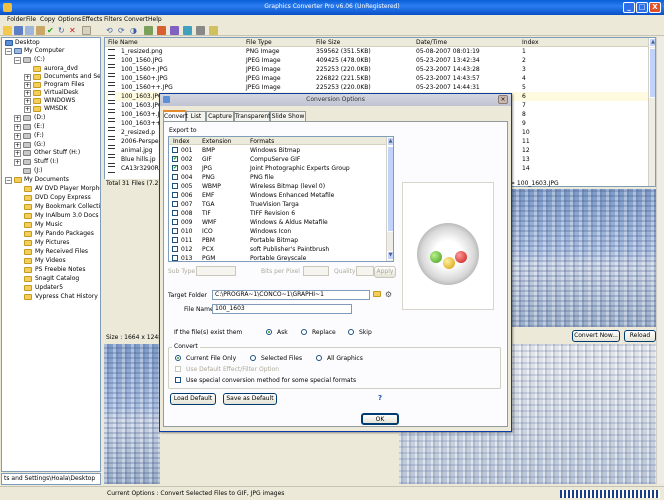  Describe the element at coordinates (178, 380) in the screenshot. I see `special-method-checkbox` at that location.